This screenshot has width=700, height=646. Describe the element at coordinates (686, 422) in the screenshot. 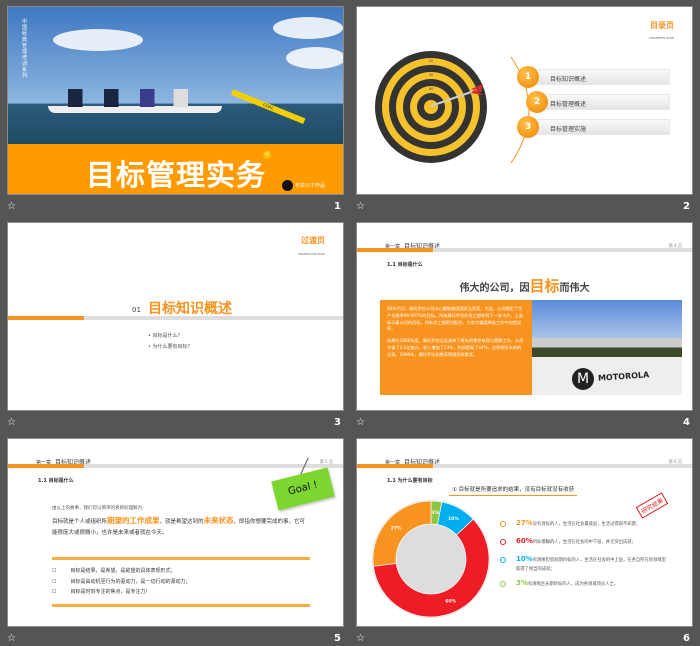

I see `slide-number: 4` at that location.